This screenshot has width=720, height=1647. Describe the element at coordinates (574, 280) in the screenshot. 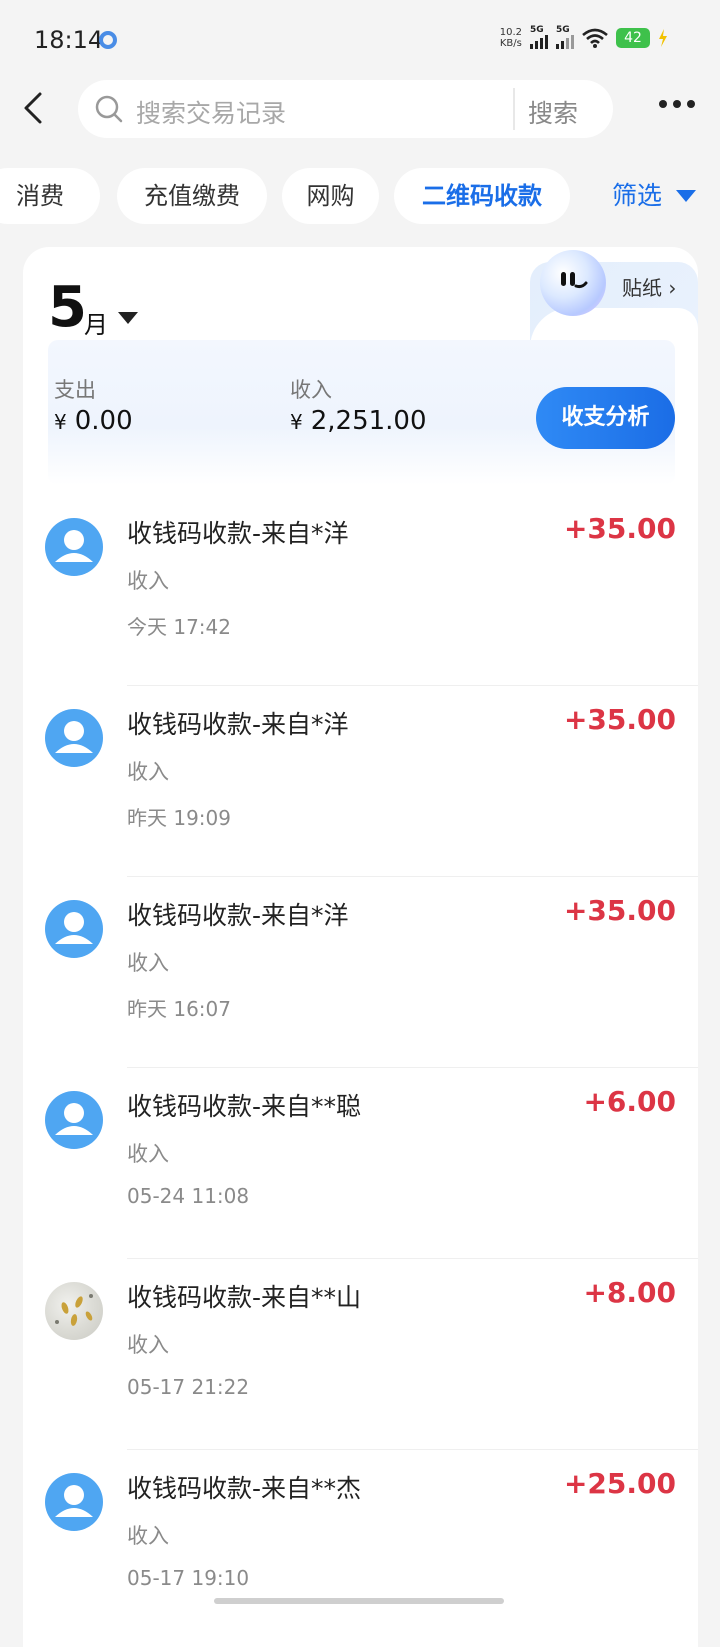

I see `mascot-face-icon` at that location.